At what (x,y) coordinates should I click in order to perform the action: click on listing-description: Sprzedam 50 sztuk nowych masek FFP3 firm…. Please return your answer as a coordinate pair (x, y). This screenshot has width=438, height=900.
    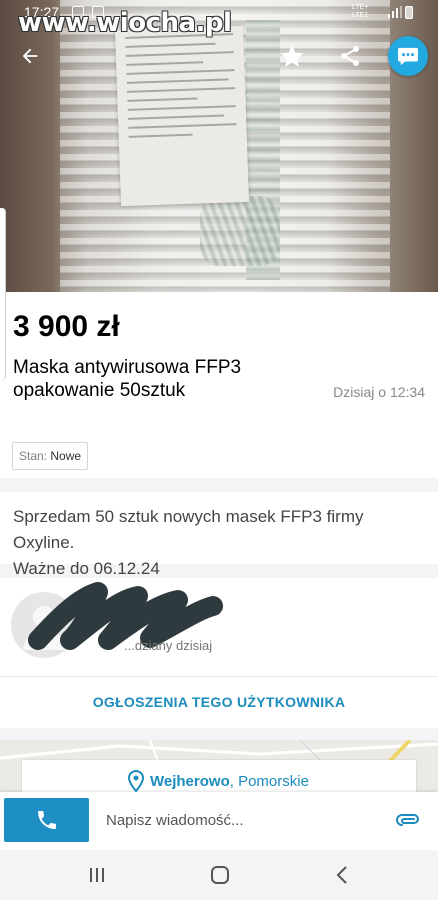
    Looking at the image, I should click on (219, 535).